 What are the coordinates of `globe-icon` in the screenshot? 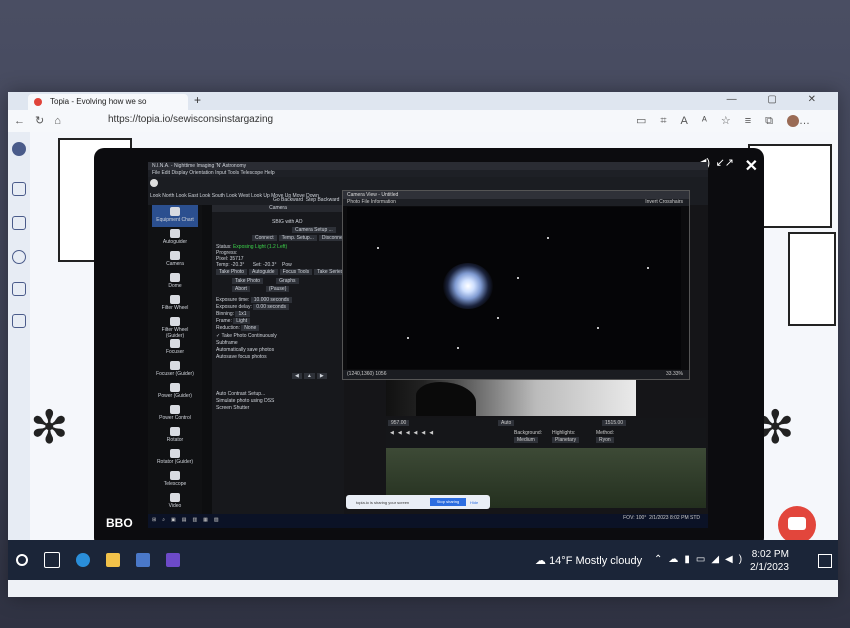 It's located at (19, 257).